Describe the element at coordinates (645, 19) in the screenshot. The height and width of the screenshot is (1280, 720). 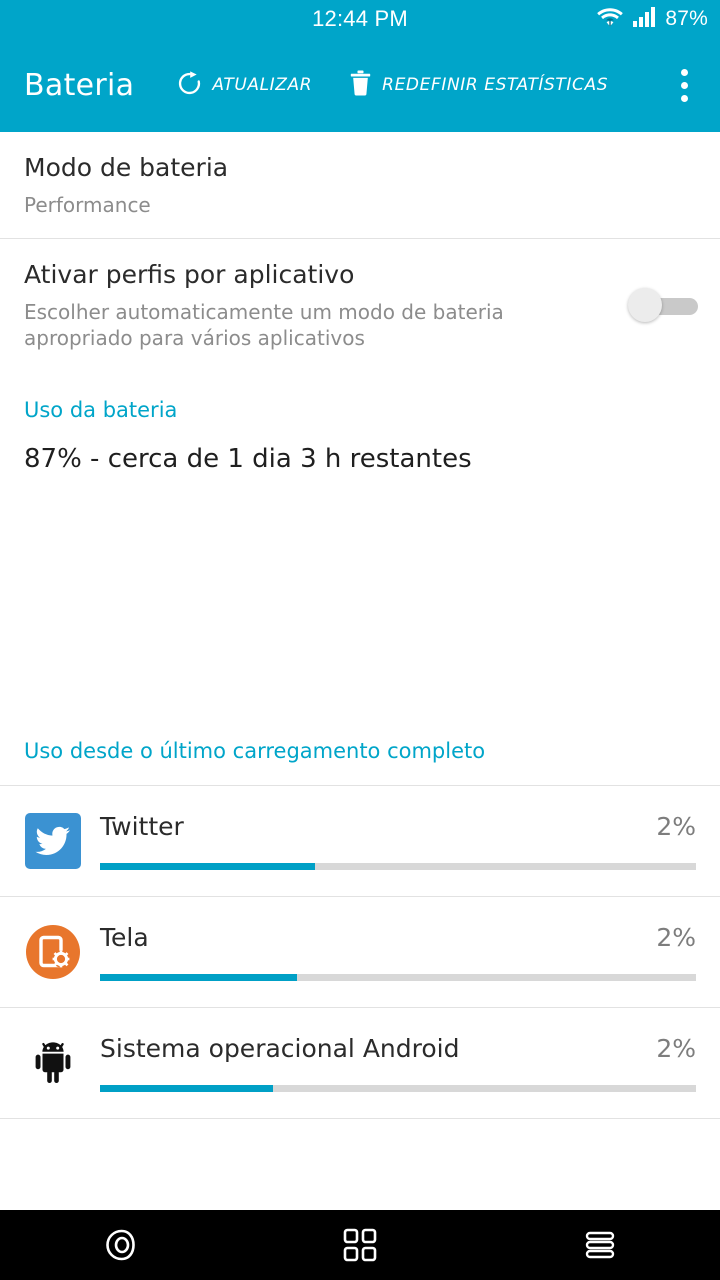
I see `cellular-signal-icon` at that location.